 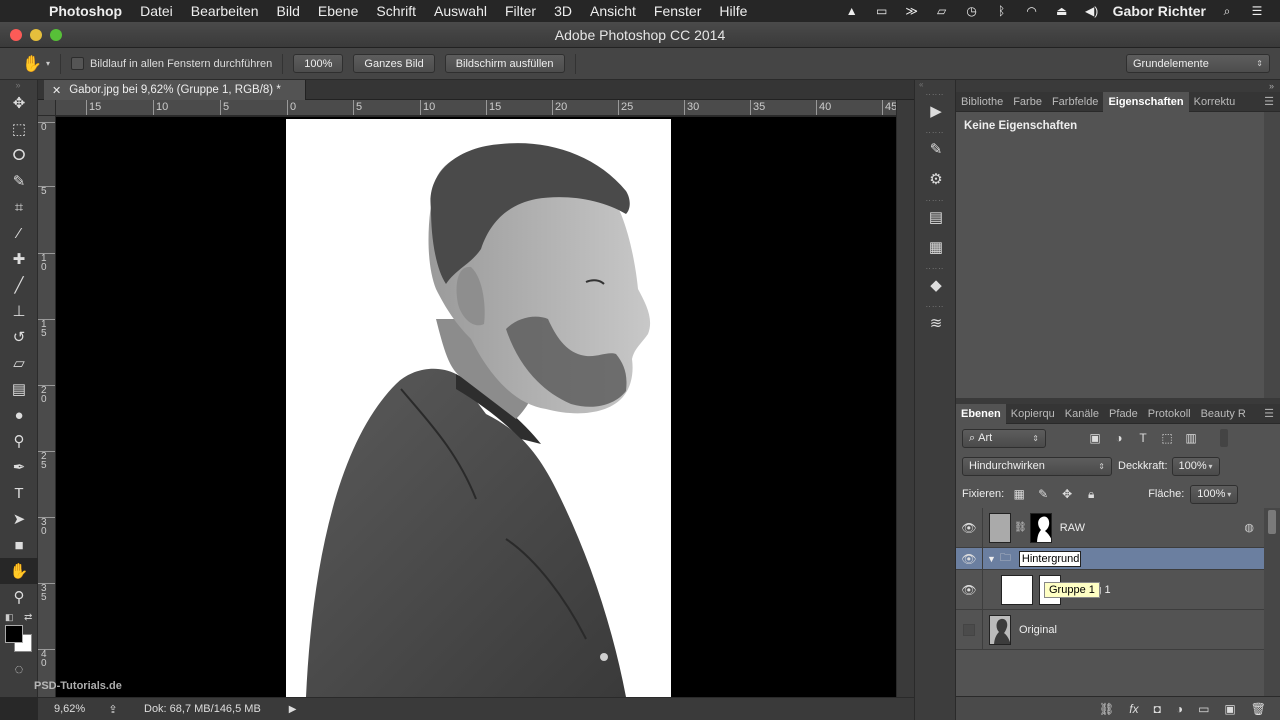 What do you see at coordinates (156, 11) in the screenshot?
I see `menu-datei: Datei` at bounding box center [156, 11].